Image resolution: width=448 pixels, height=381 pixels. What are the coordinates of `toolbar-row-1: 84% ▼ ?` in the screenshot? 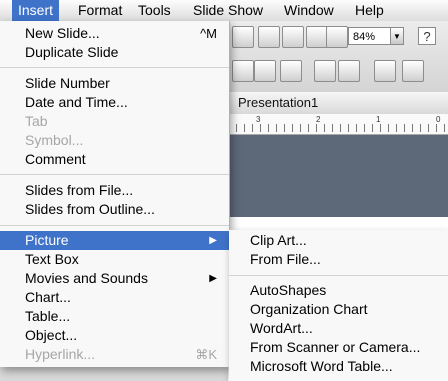 It's located at (338, 37).